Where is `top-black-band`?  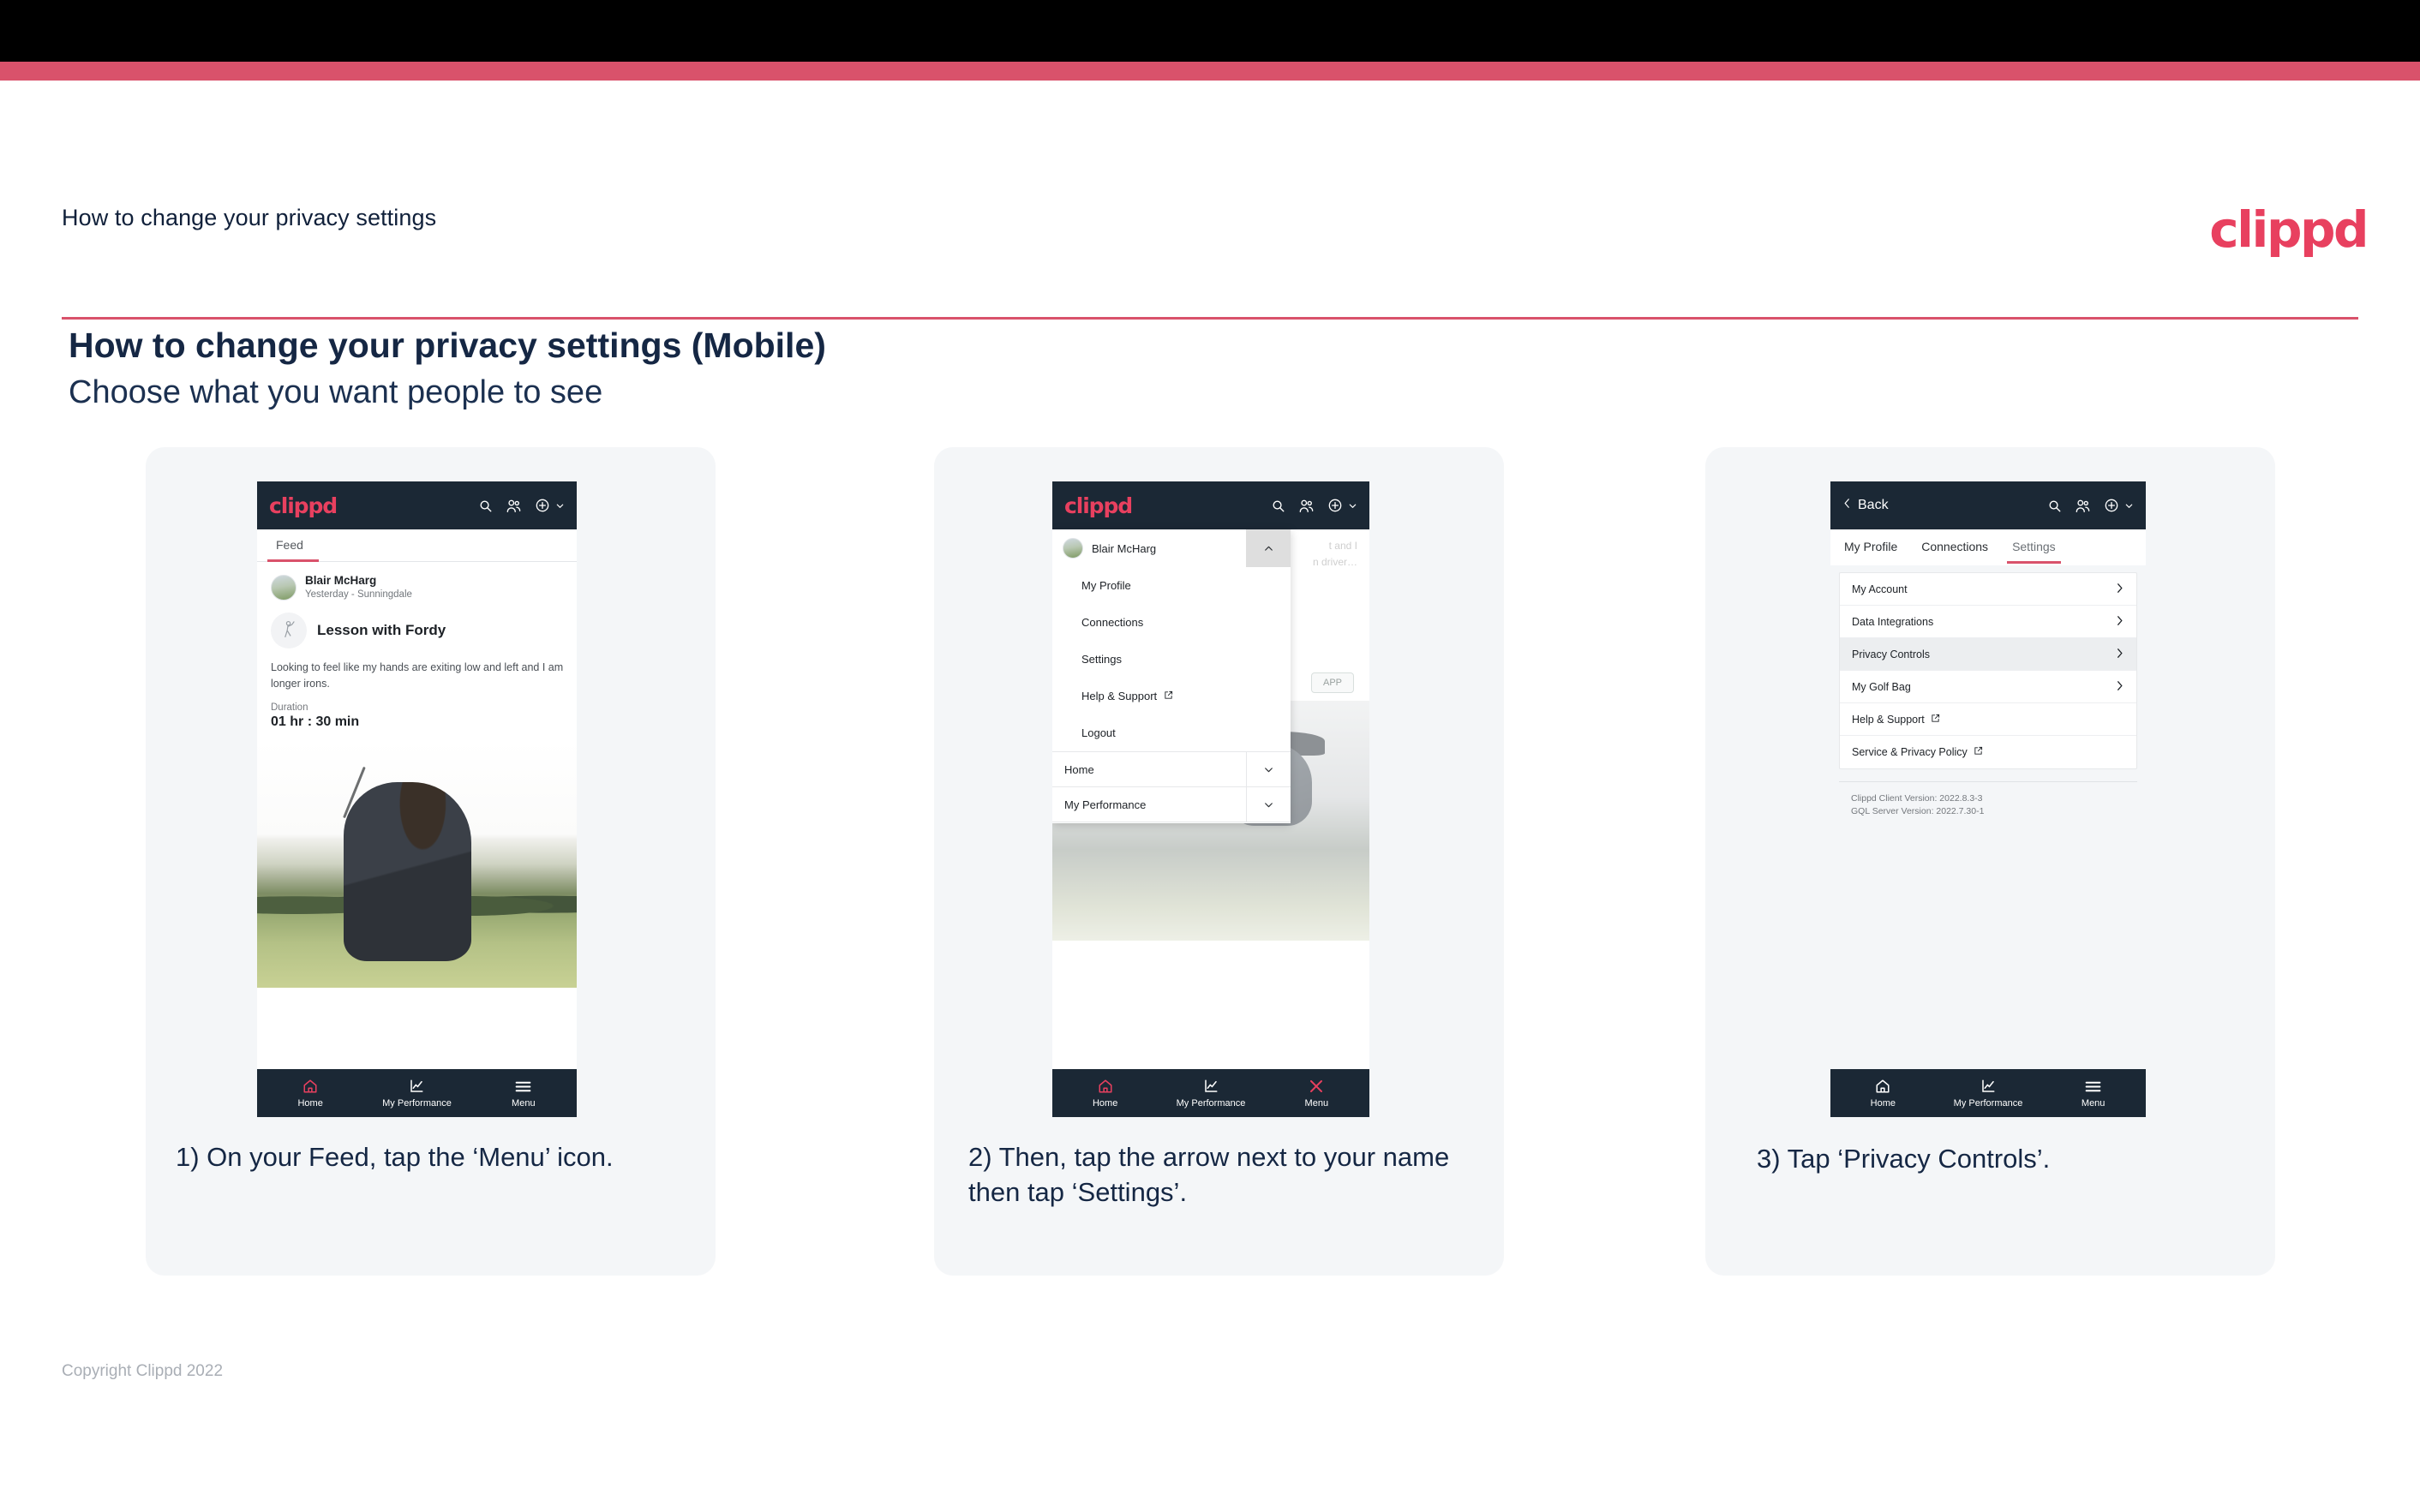
top-black-band is located at coordinates (1210, 31).